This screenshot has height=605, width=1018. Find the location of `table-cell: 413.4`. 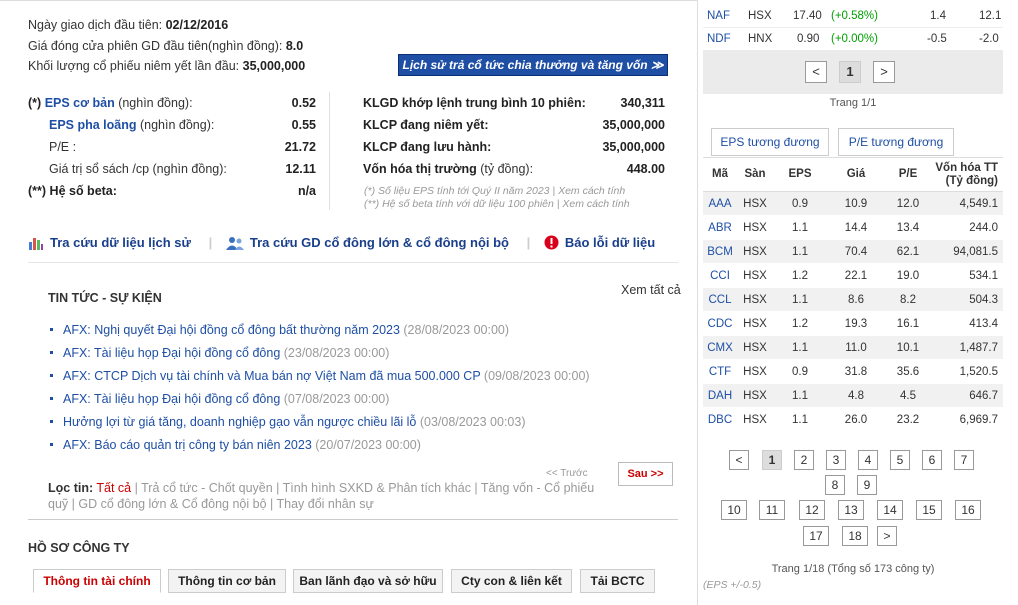

table-cell: 413.4 is located at coordinates (967, 323).